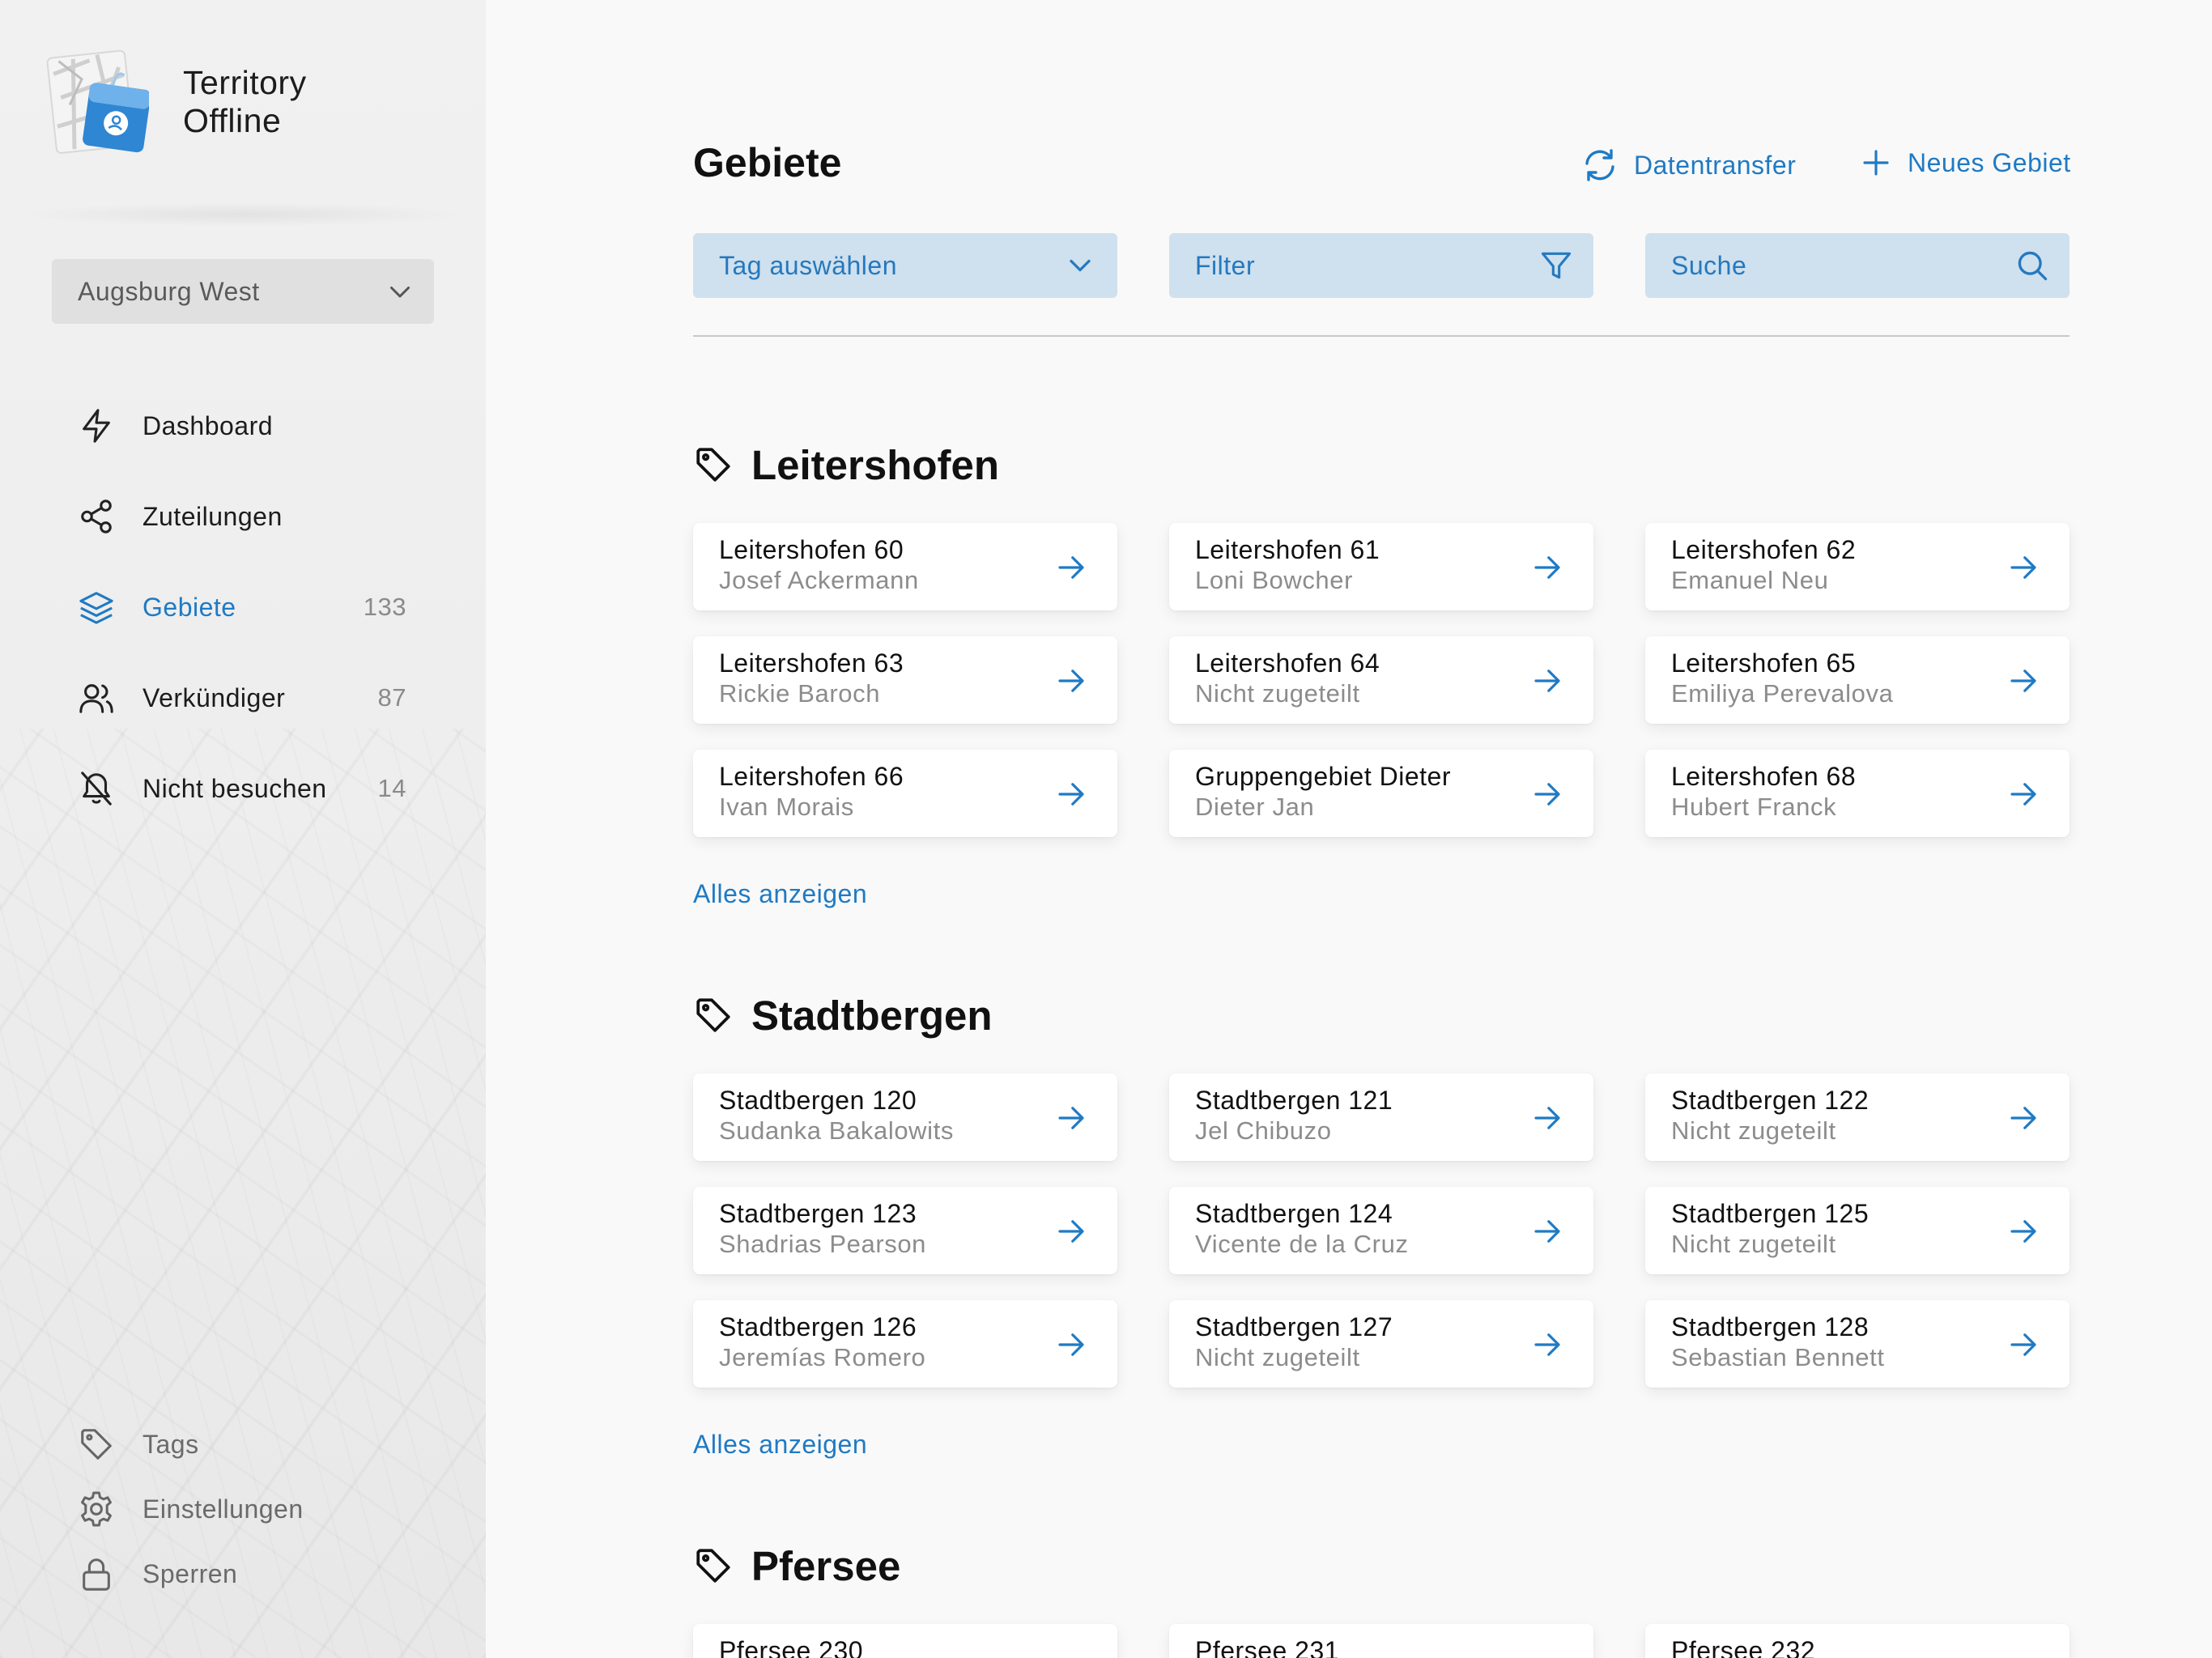  What do you see at coordinates (1857, 1230) in the screenshot?
I see `territory-card: Stadtbergen 125 Nicht zugeteilt` at bounding box center [1857, 1230].